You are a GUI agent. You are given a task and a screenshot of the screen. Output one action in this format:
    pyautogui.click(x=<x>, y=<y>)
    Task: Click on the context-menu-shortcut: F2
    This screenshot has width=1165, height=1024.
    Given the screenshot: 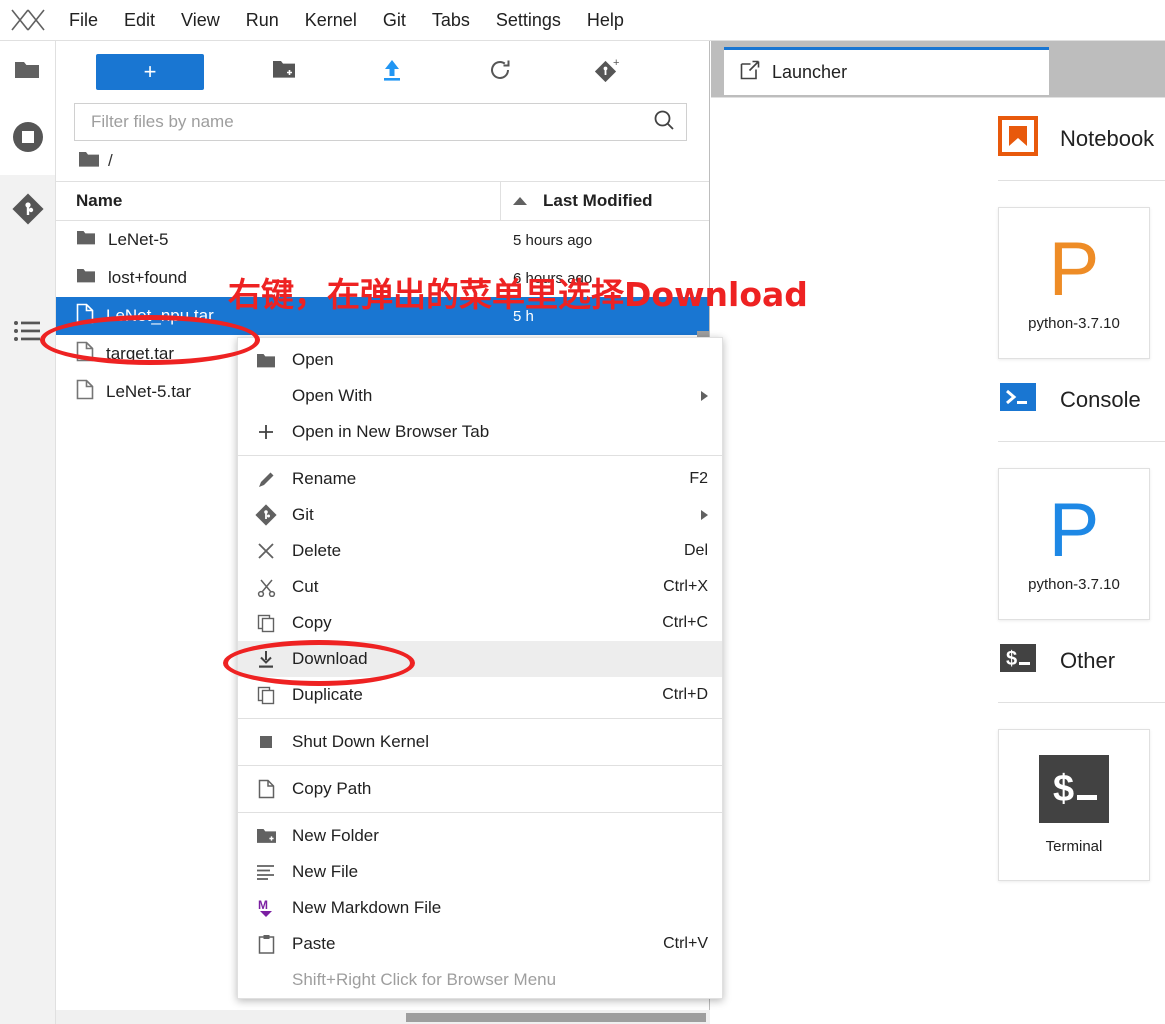 What is the action you would take?
    pyautogui.click(x=698, y=478)
    